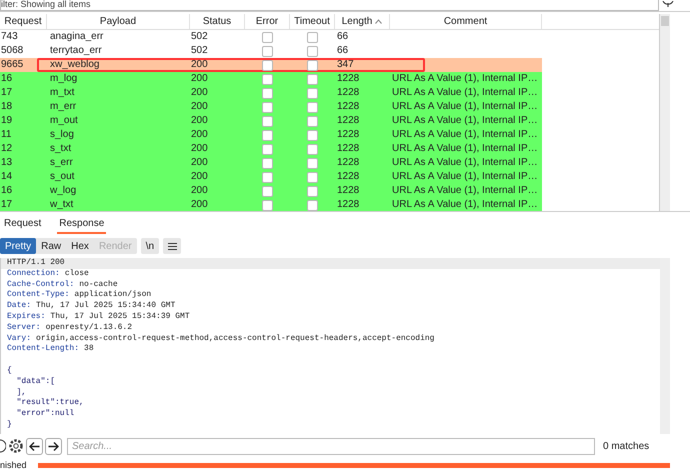 The image size is (690, 475). What do you see at coordinates (98, 284) in the screenshot?
I see `header-value: no-cache` at bounding box center [98, 284].